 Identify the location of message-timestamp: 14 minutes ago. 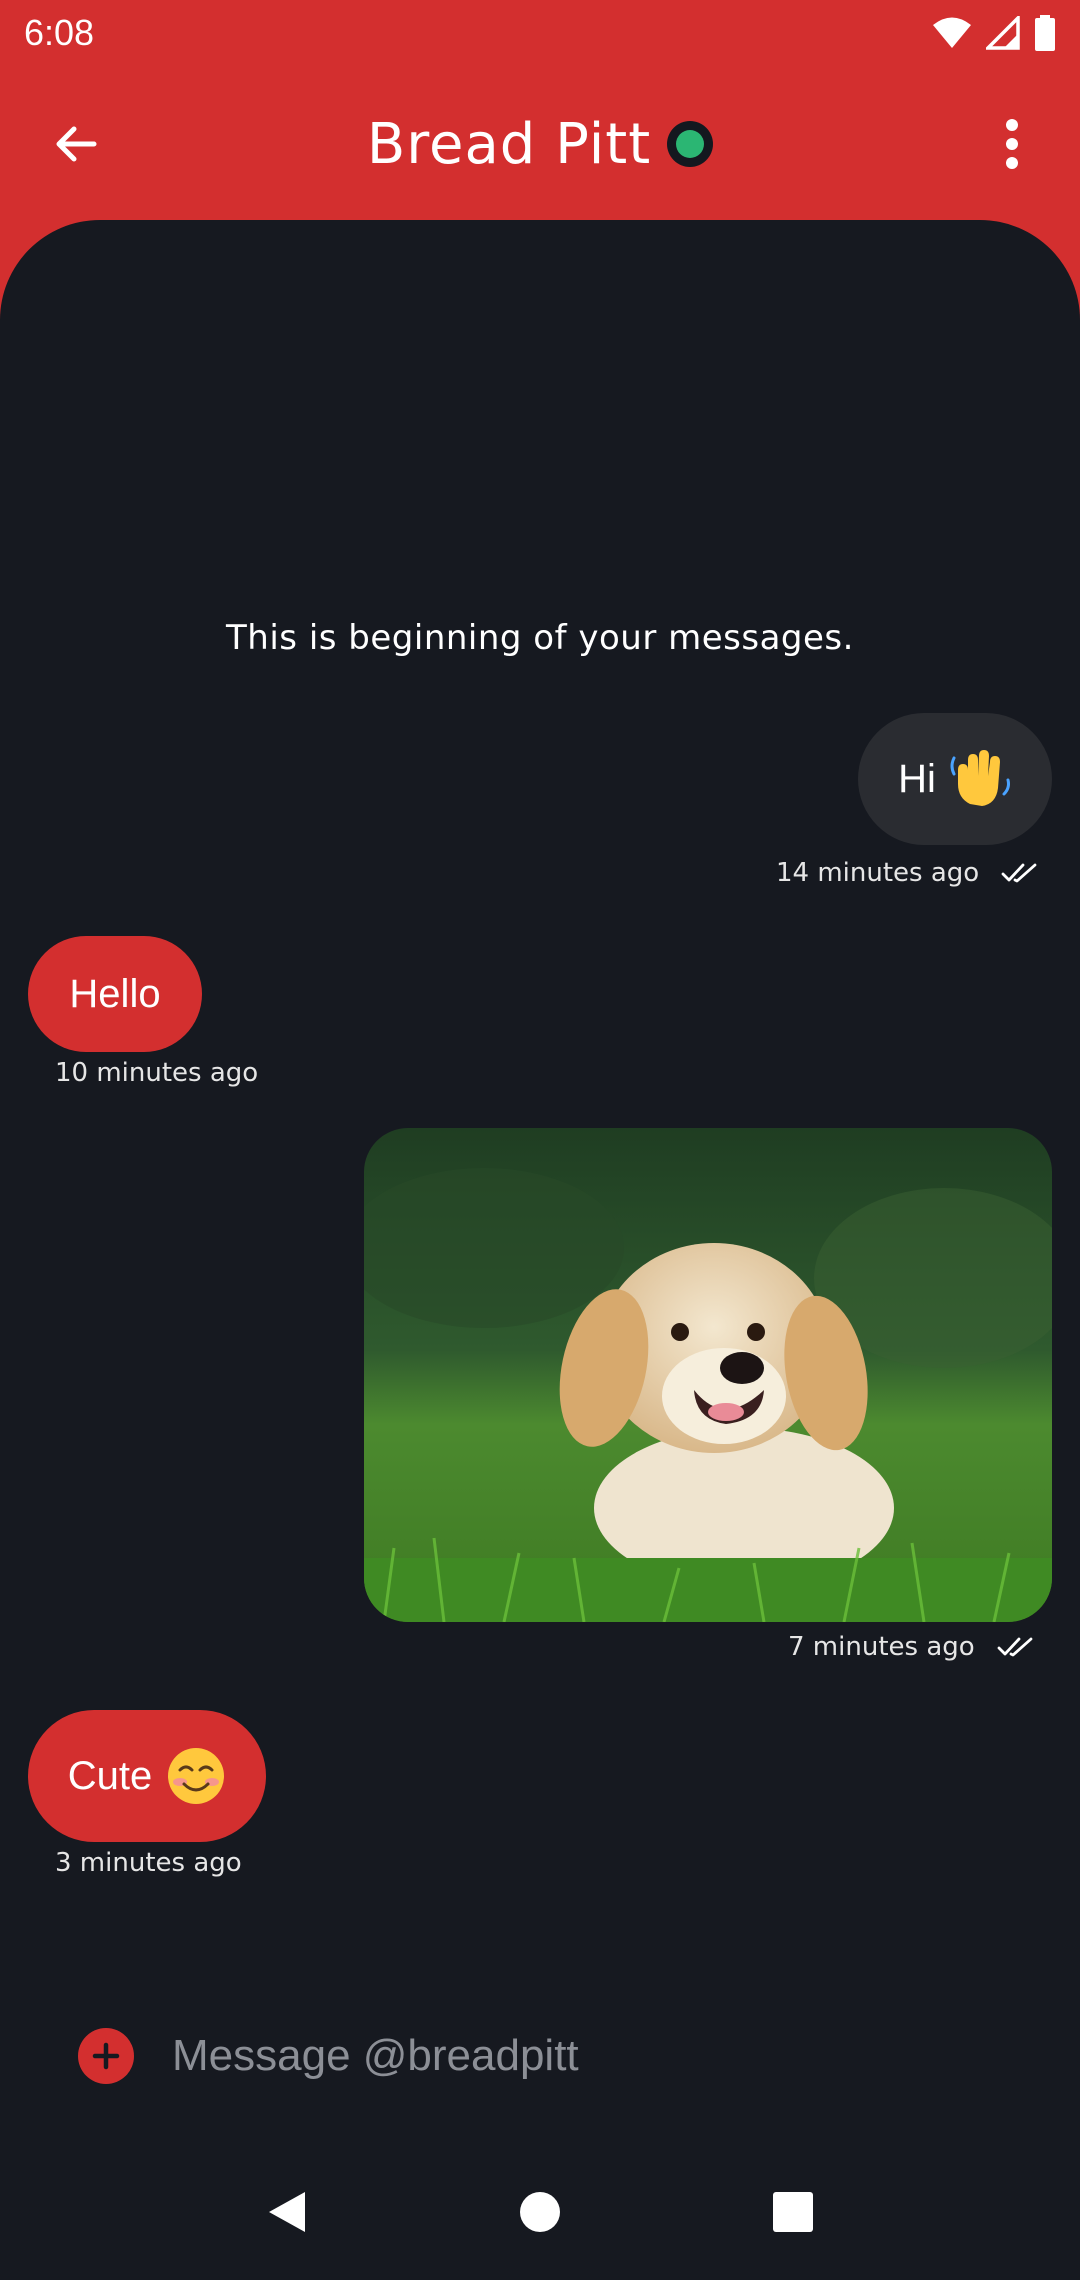
(878, 873).